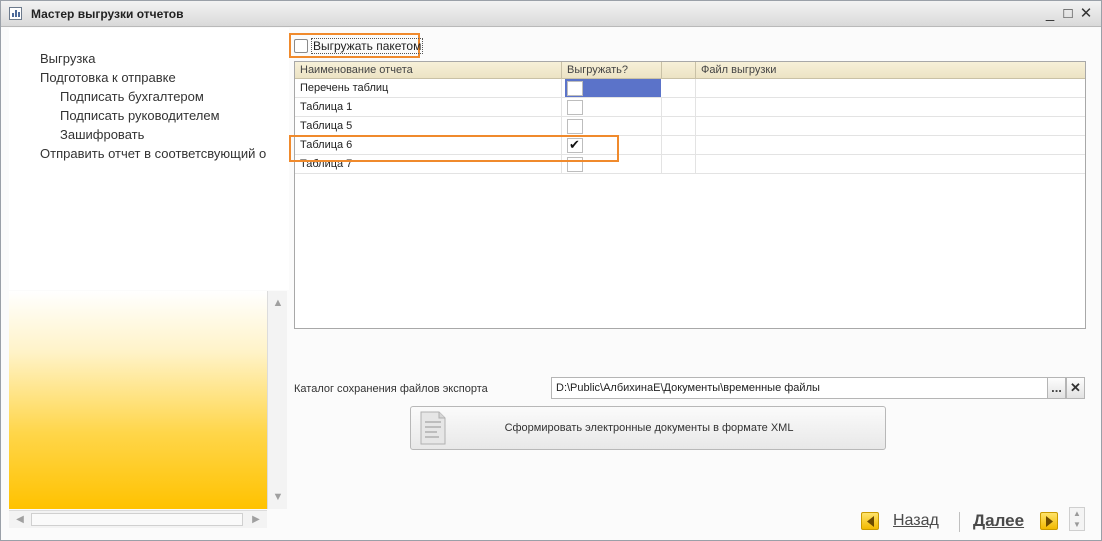  Describe the element at coordinates (256, 520) in the screenshot. I see `scroll-right-icon: ▶` at that location.